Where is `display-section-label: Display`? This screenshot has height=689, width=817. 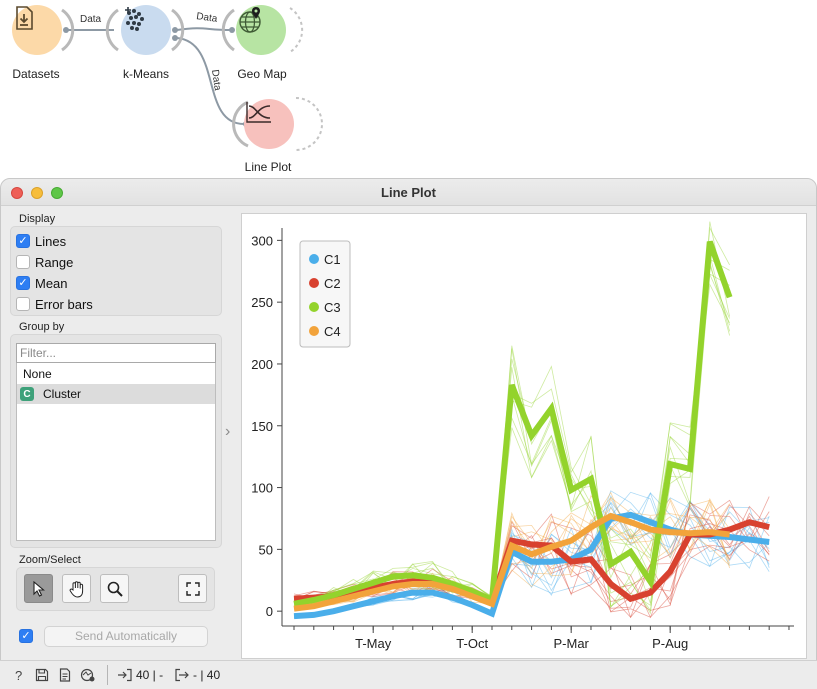 display-section-label: Display is located at coordinates (37, 219).